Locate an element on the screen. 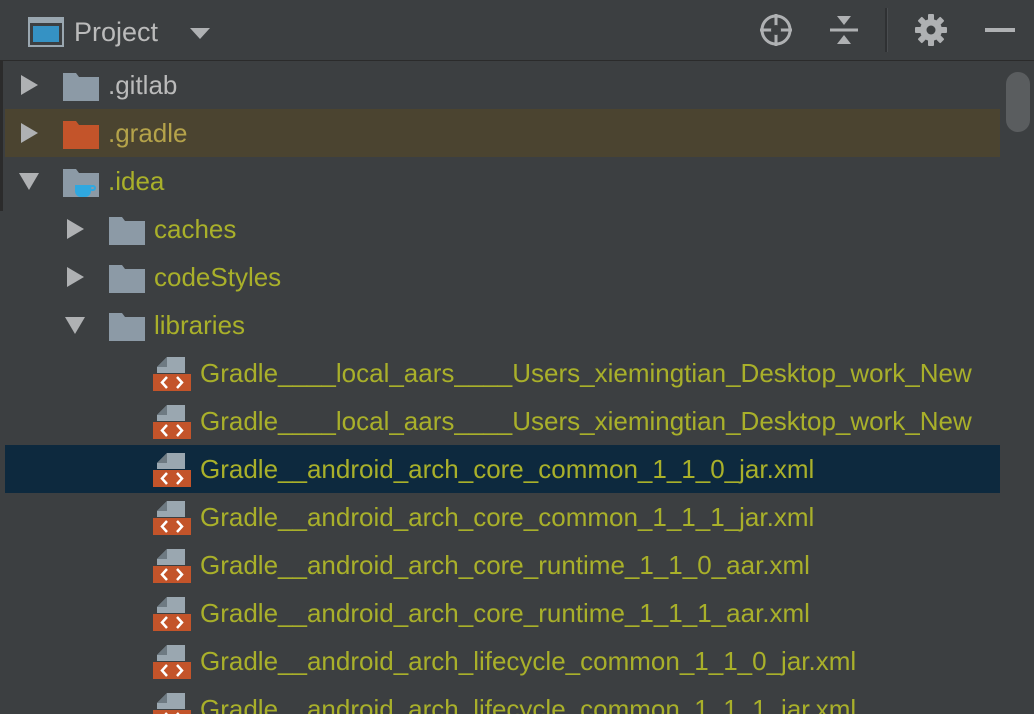 The height and width of the screenshot is (714, 1034). tool-window-header: Project is located at coordinates (517, 30).